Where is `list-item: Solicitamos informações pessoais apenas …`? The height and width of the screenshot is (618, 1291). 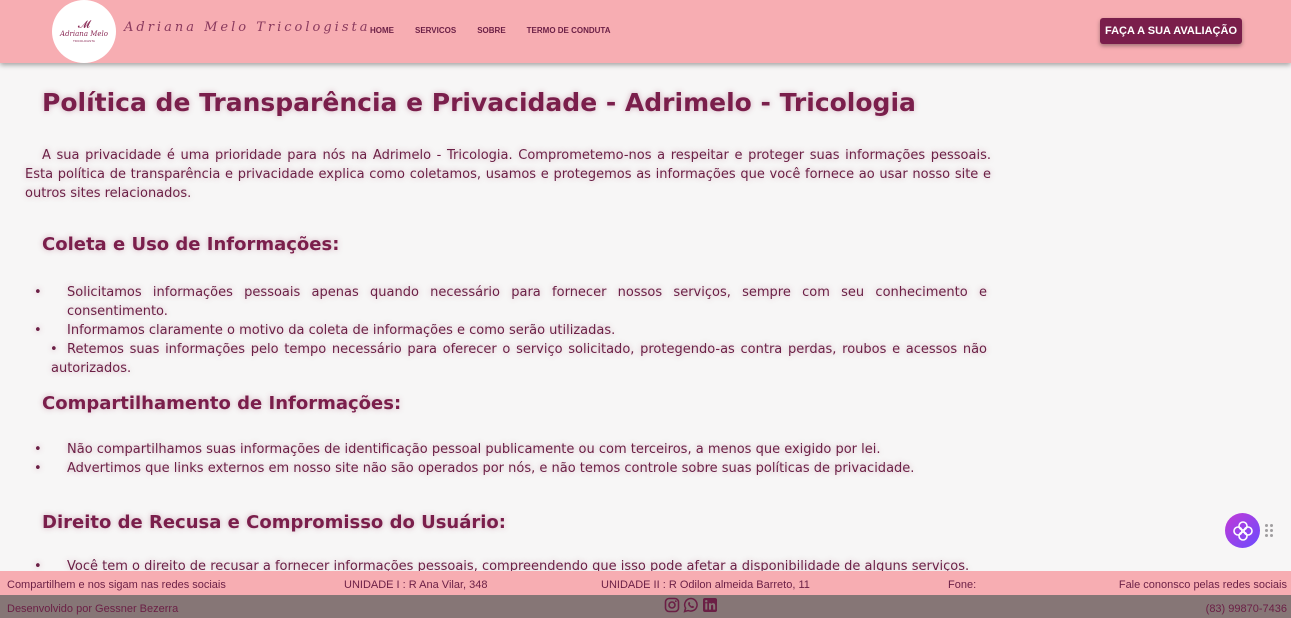 list-item: Solicitamos informações pessoais apenas … is located at coordinates (506, 302).